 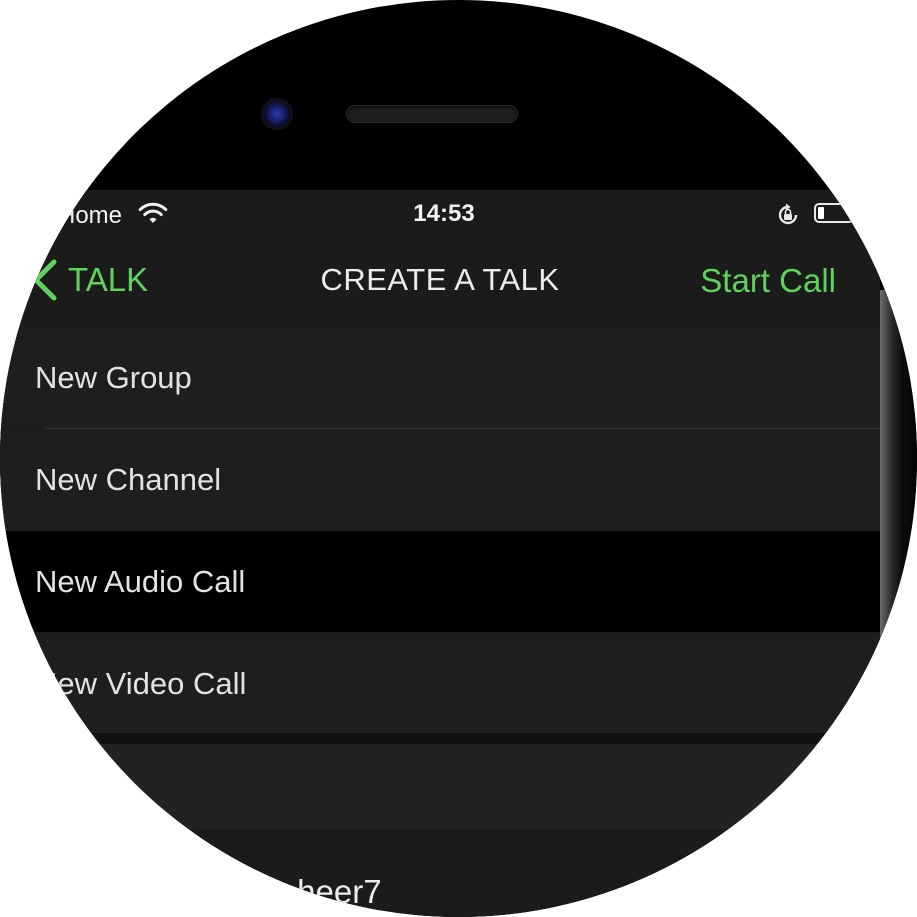 I want to click on contact-list-item: lesheer7, so click(x=440, y=873).